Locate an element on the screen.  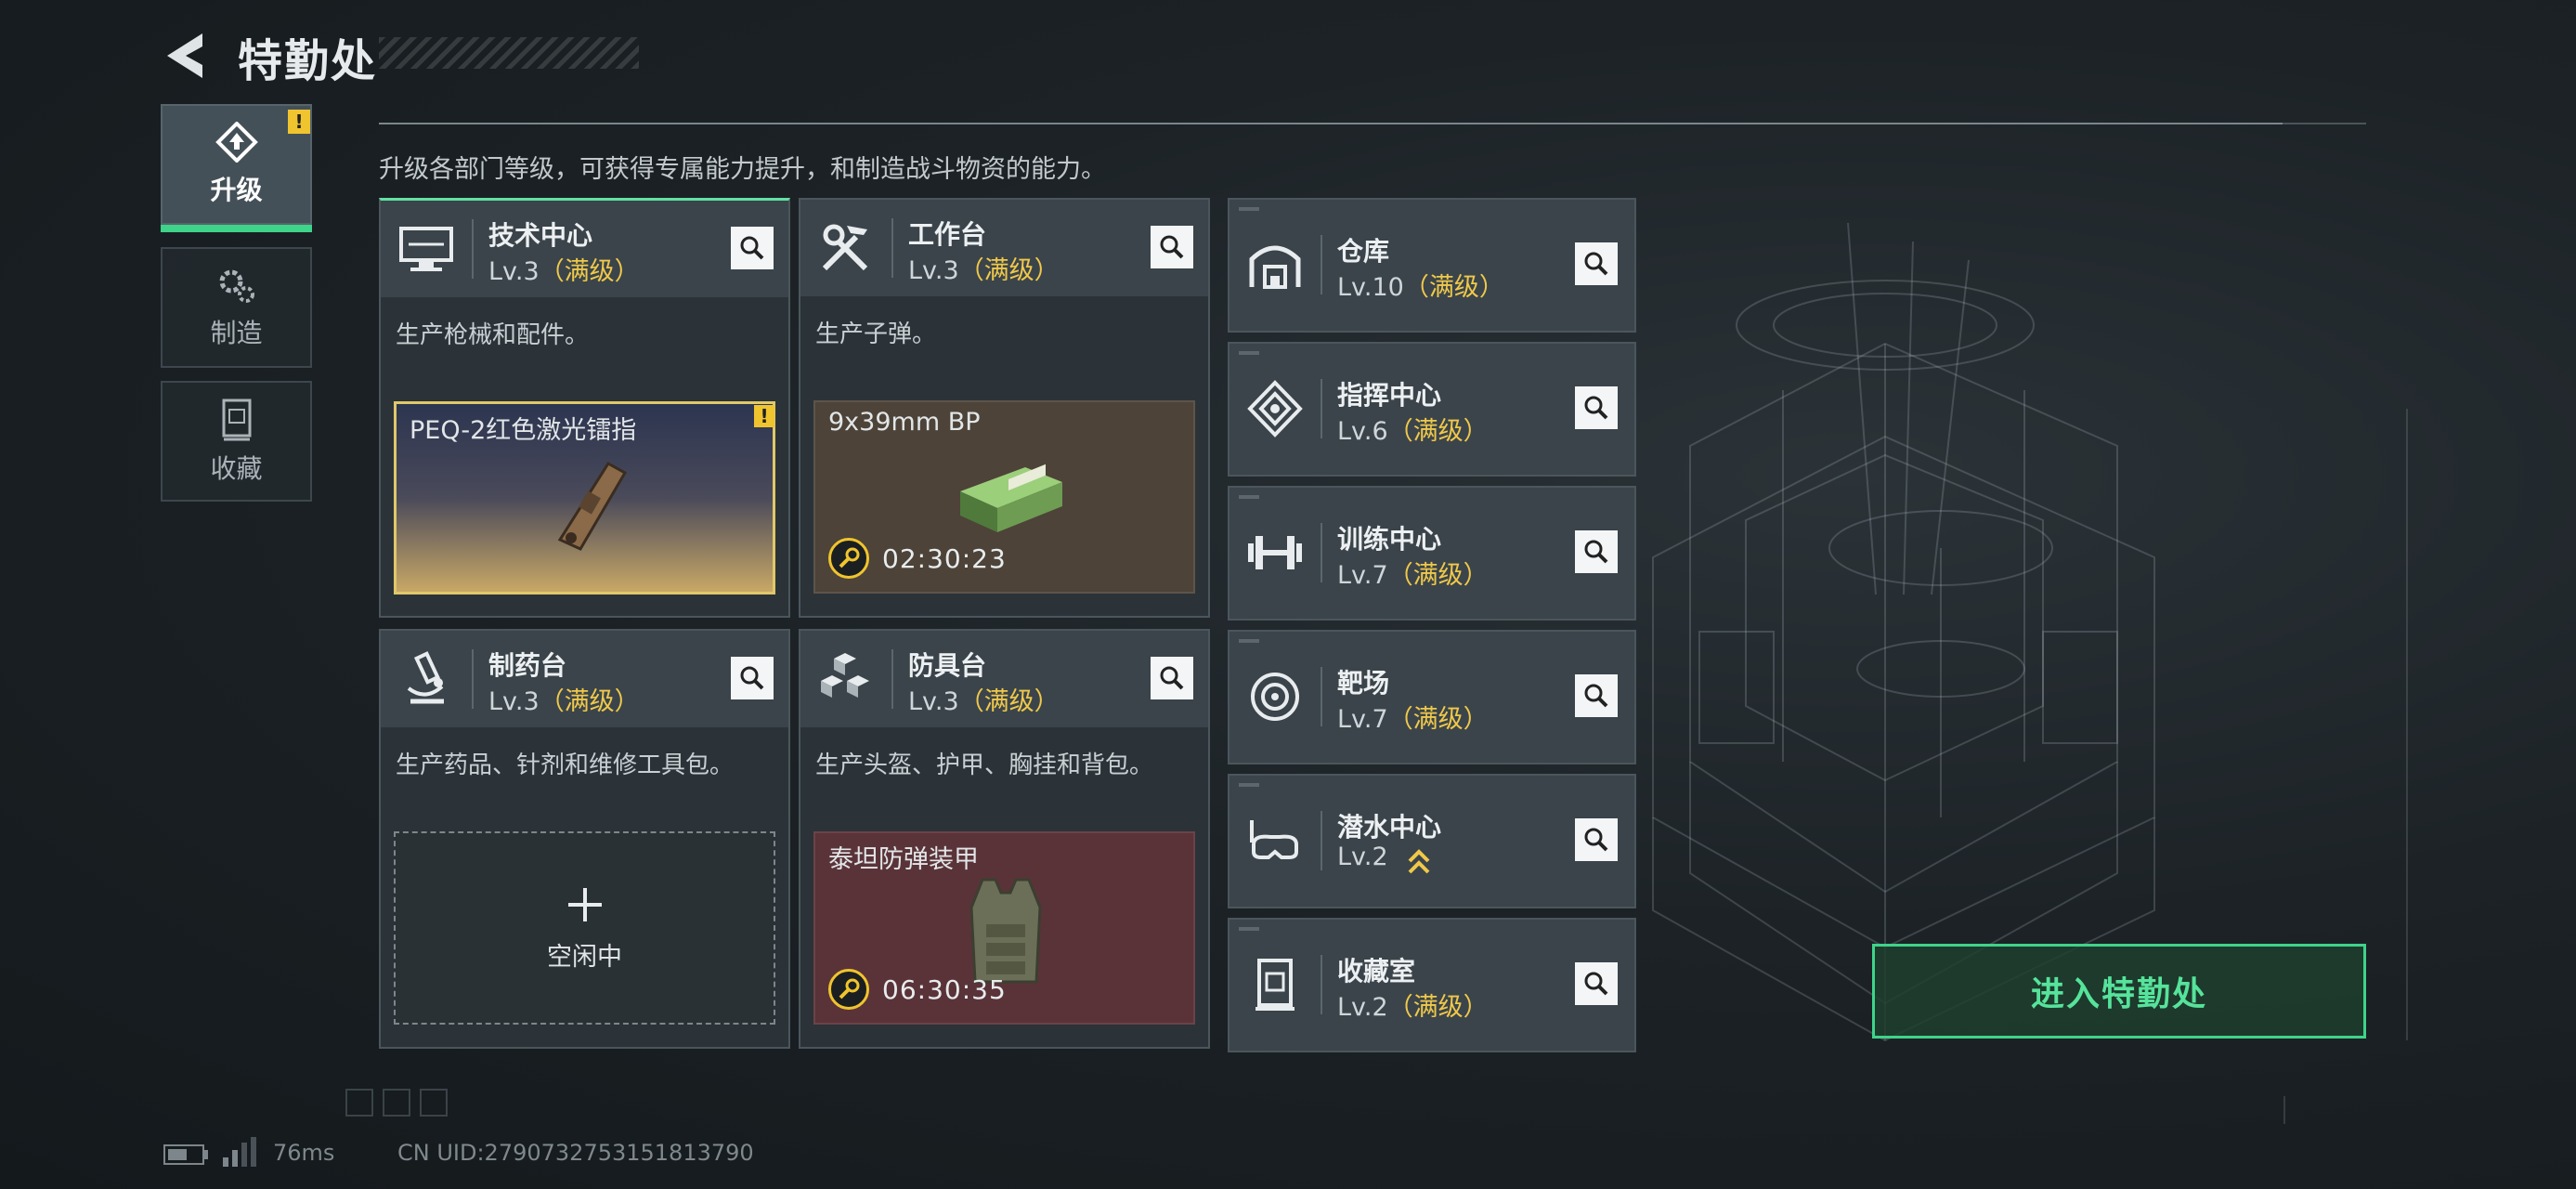
facility-card-command-center: 指挥中心 Lv.6（满级） is located at coordinates (1432, 409).